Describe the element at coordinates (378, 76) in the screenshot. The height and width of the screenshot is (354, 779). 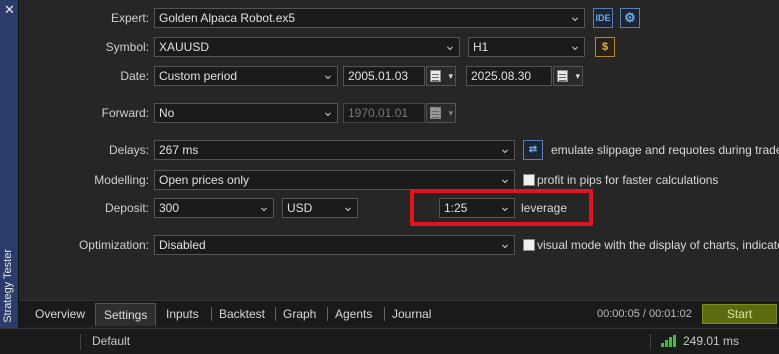
I see `date-from-value: 2005.01.03` at that location.